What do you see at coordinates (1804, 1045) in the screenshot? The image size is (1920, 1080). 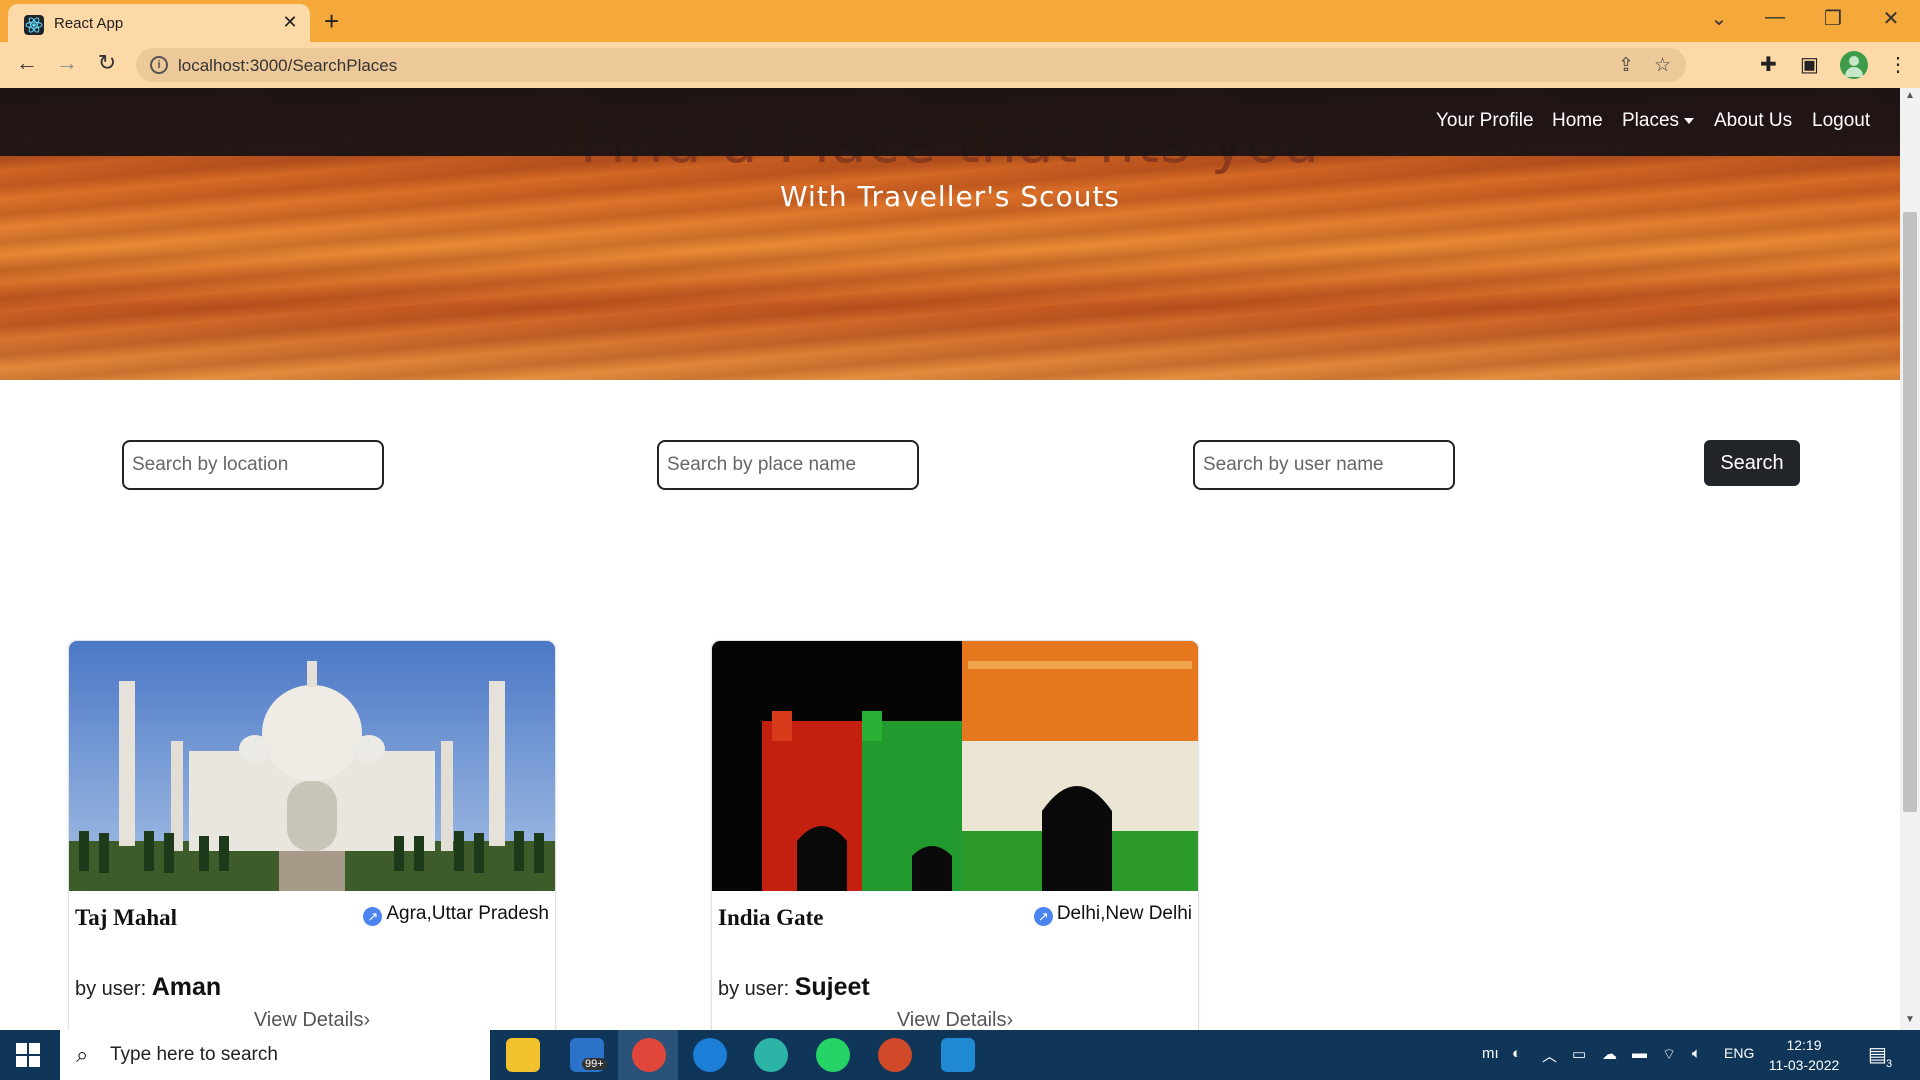 I see `clock-time: 12:19` at bounding box center [1804, 1045].